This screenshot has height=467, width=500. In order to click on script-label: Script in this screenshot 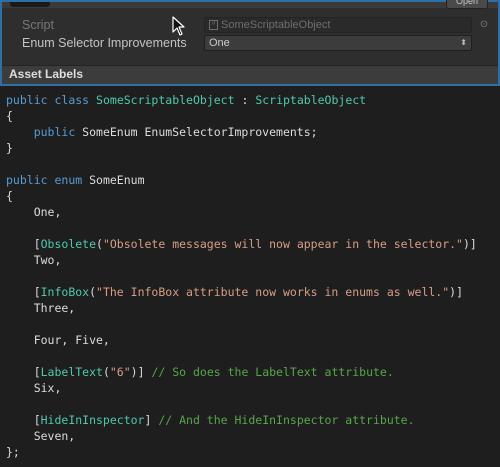, I will do `click(38, 25)`.